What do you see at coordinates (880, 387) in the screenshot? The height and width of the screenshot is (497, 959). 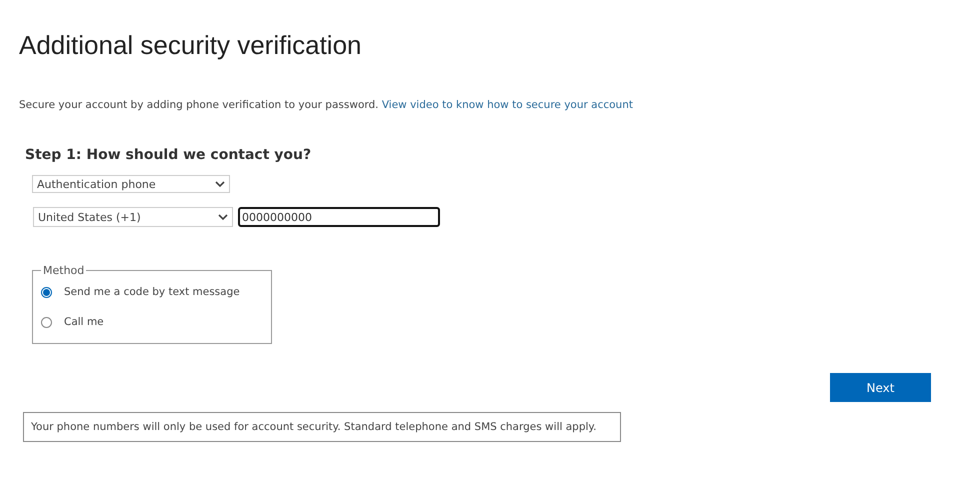 I see `next-button: Next` at bounding box center [880, 387].